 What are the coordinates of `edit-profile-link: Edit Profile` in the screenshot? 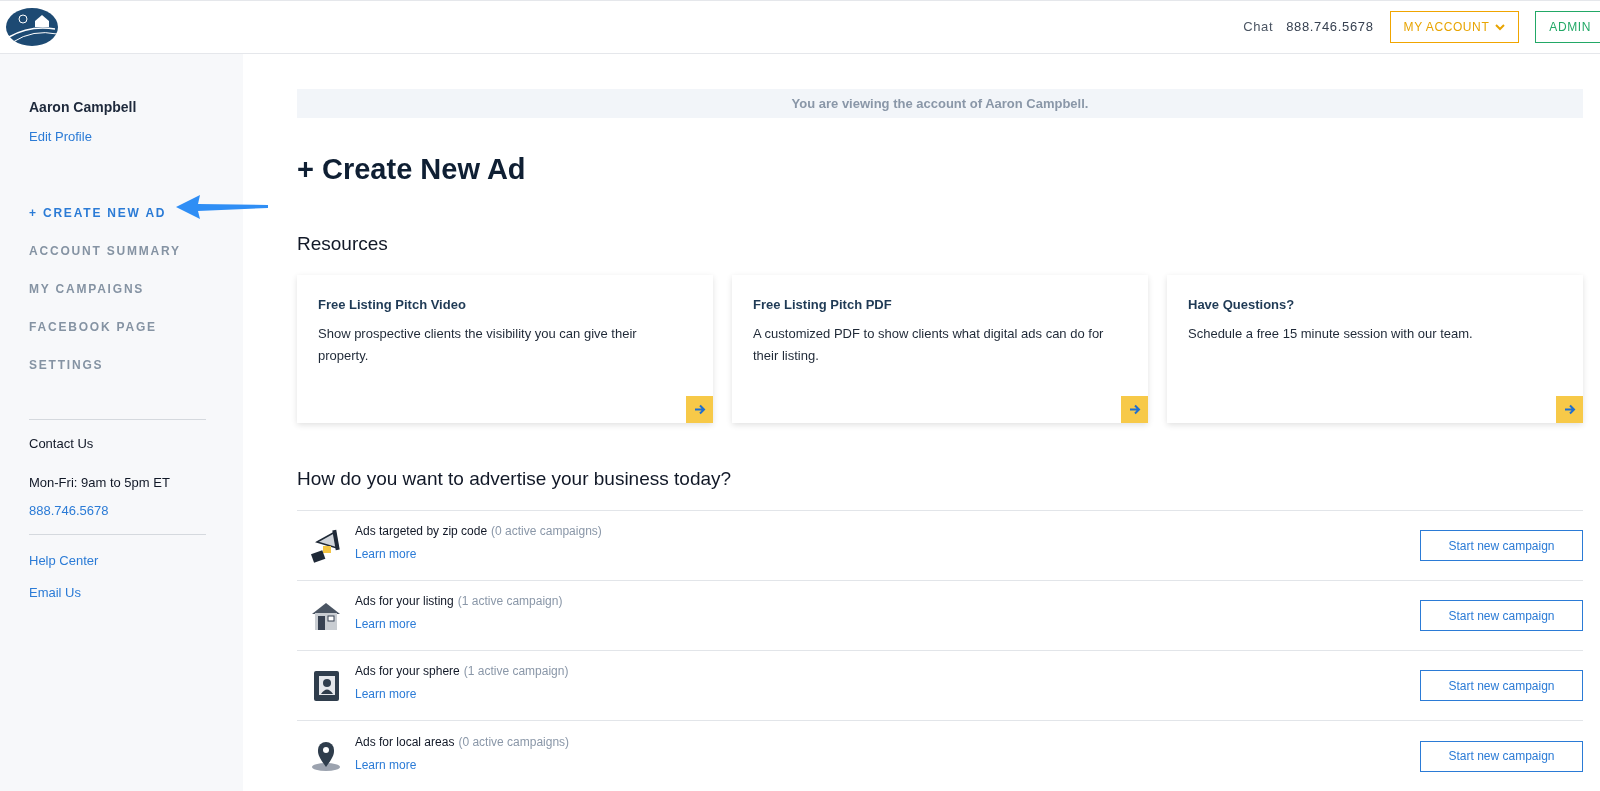 It's located at (117, 137).